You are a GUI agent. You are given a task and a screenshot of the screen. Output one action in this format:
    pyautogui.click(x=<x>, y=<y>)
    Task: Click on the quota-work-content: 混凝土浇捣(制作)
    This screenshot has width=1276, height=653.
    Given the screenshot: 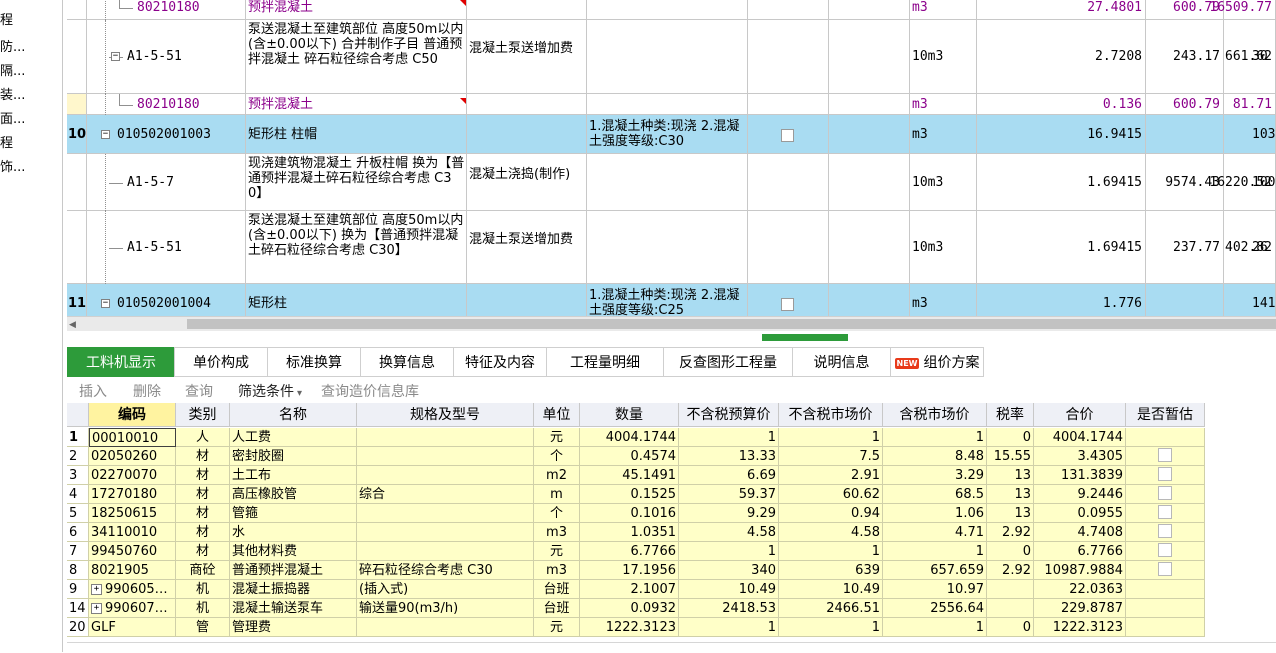 What is the action you would take?
    pyautogui.click(x=527, y=174)
    